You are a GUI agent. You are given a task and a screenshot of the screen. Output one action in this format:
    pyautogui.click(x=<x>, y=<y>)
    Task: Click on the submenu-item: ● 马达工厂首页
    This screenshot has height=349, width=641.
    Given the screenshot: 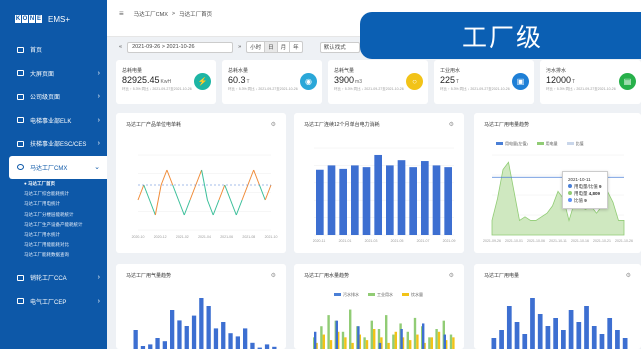 What is the action you would take?
    pyautogui.click(x=65, y=184)
    